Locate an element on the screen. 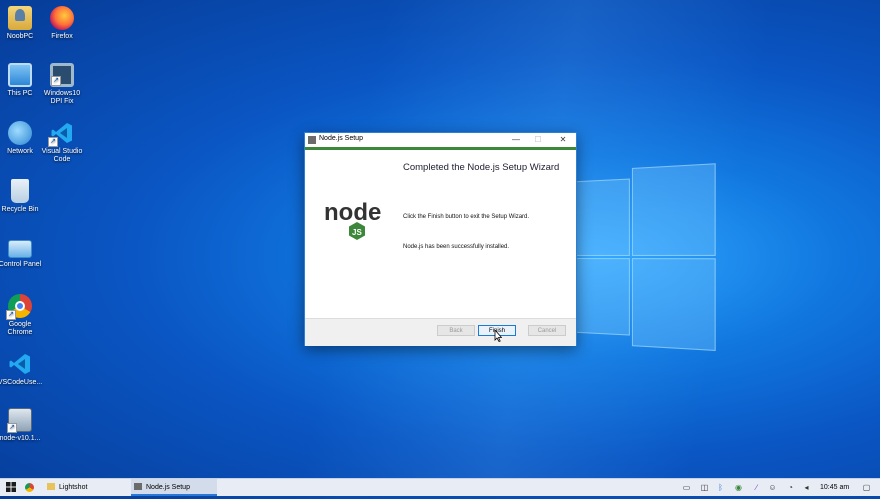 The height and width of the screenshot is (499, 880). mouse-cursor-icon is located at coordinates (498, 336).